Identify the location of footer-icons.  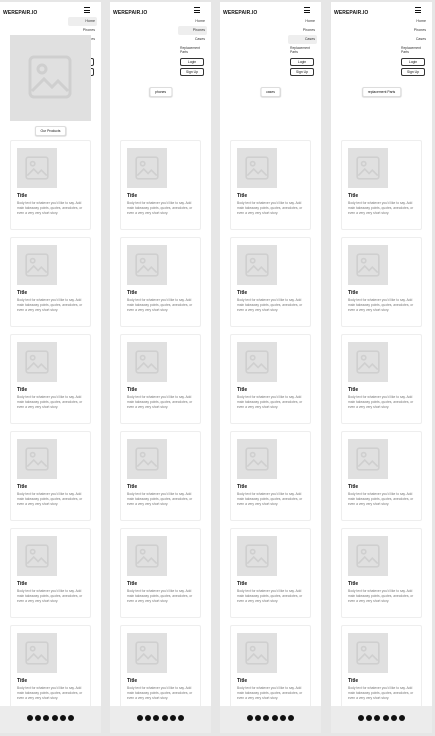
(270, 719).